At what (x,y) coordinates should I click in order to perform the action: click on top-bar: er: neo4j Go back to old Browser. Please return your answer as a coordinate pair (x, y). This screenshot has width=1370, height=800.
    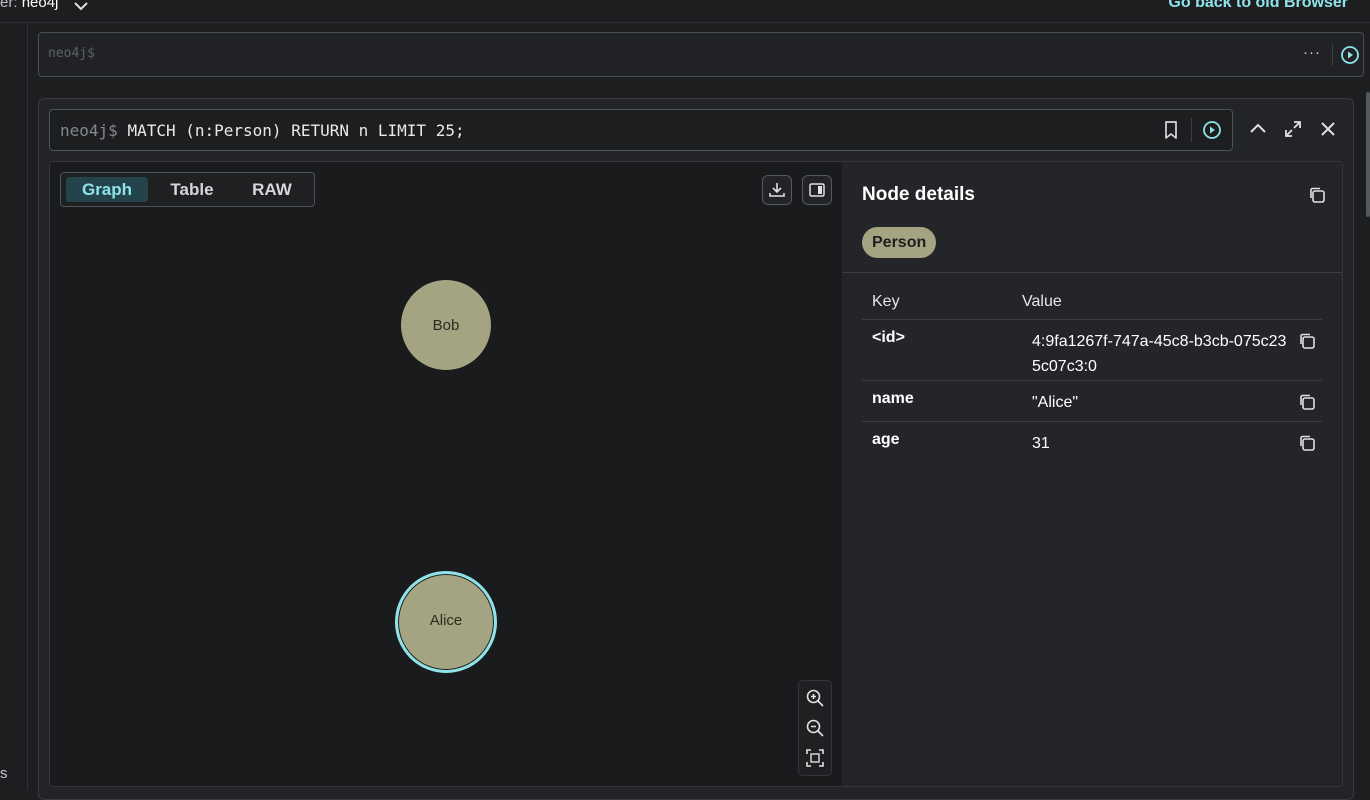
    Looking at the image, I should click on (685, 11).